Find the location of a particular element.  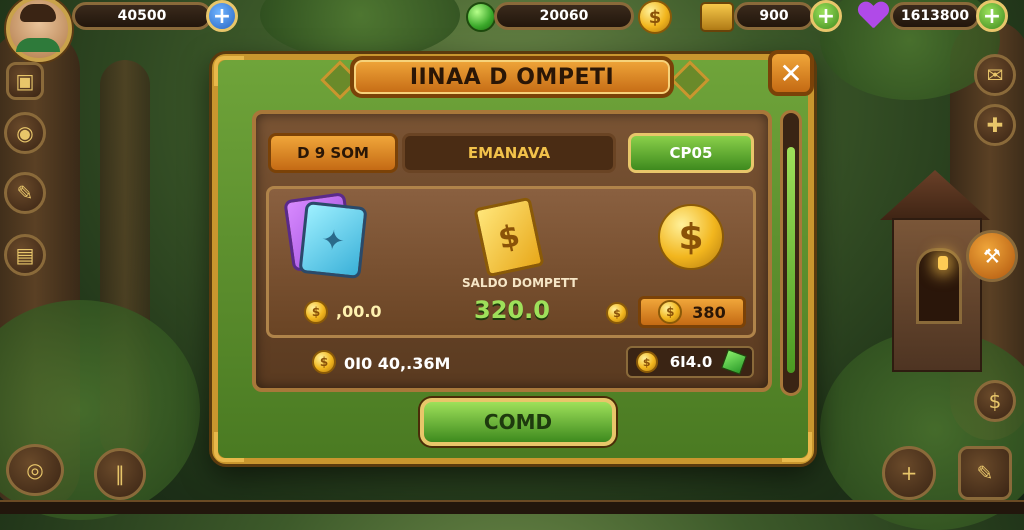

pause-icon: ∥ is located at coordinates (120, 474).